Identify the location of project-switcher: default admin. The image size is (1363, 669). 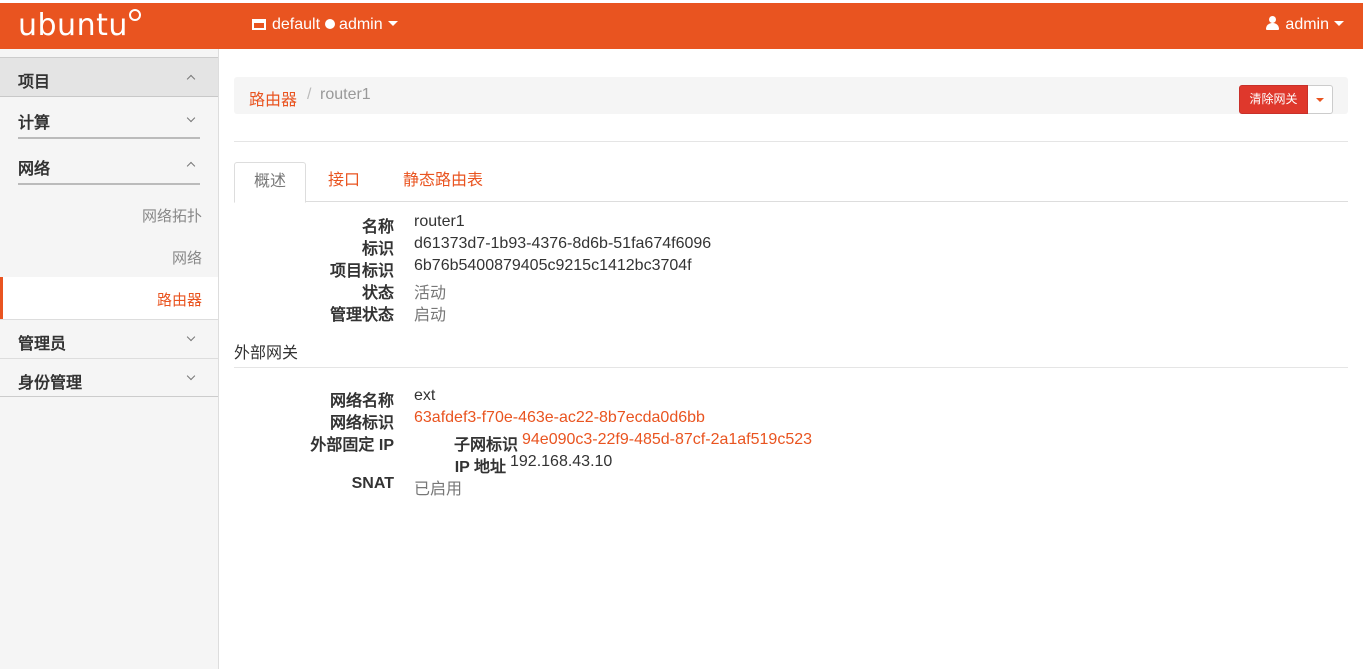
(325, 25).